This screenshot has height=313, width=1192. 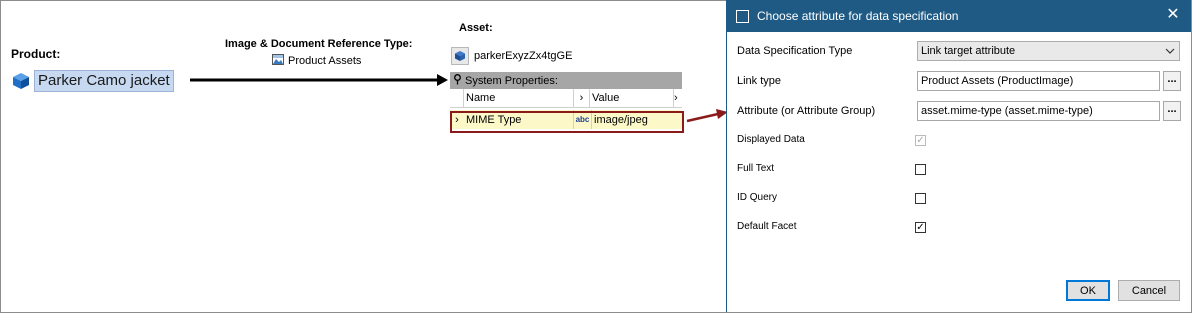 What do you see at coordinates (702, 117) in the screenshot?
I see `attribute-link-arrow` at bounding box center [702, 117].